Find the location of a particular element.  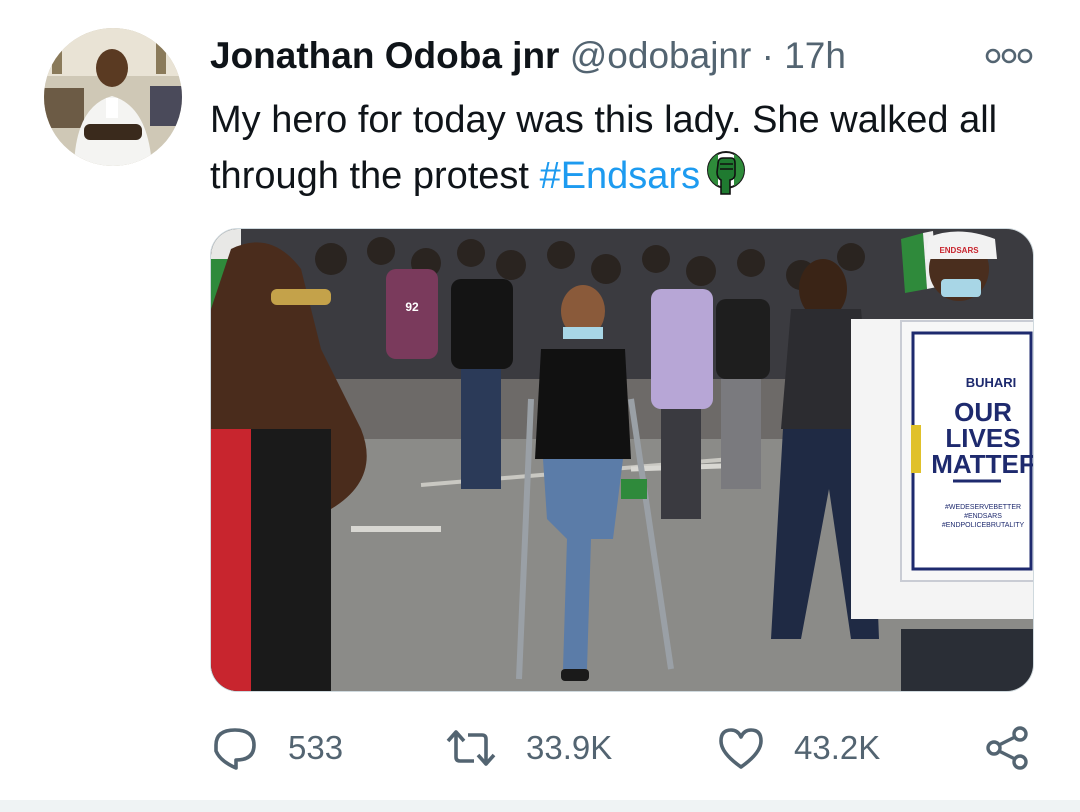

timestamp: 17h is located at coordinates (815, 55).